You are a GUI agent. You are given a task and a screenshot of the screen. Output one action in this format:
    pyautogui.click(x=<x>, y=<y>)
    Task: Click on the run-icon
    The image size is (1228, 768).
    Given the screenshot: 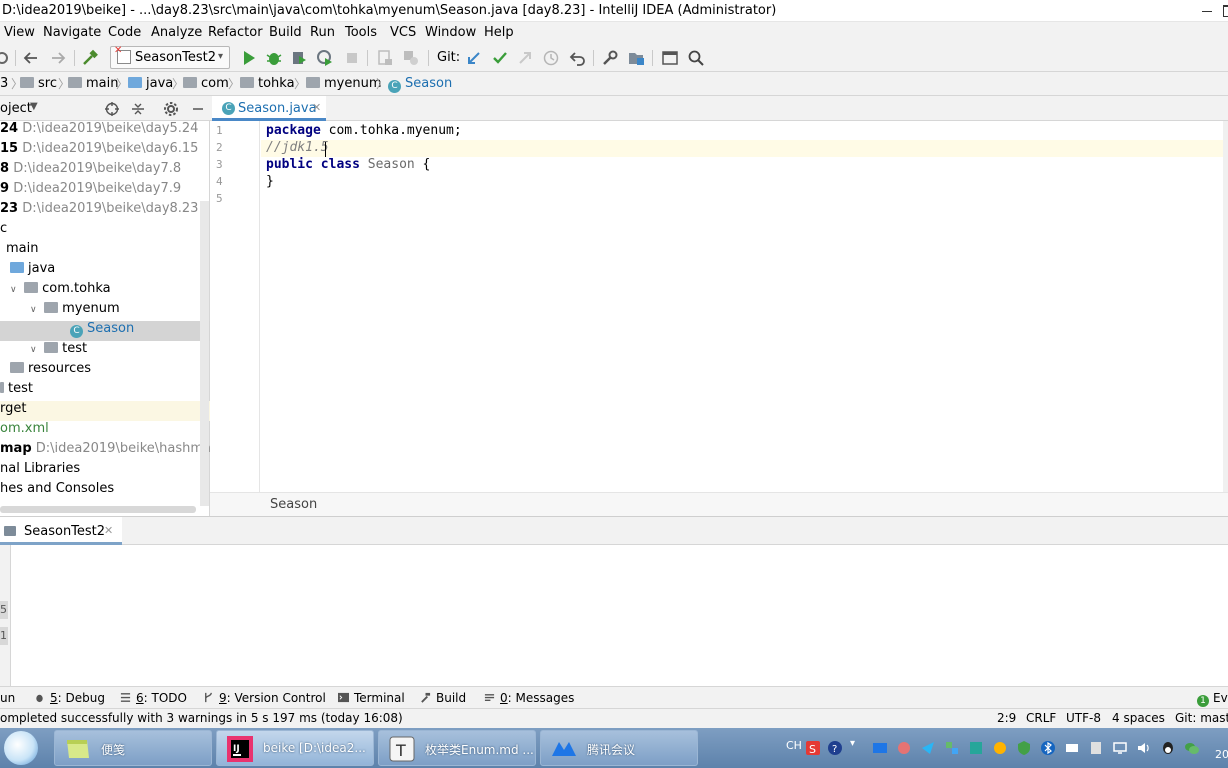 What is the action you would take?
    pyautogui.click(x=249, y=58)
    